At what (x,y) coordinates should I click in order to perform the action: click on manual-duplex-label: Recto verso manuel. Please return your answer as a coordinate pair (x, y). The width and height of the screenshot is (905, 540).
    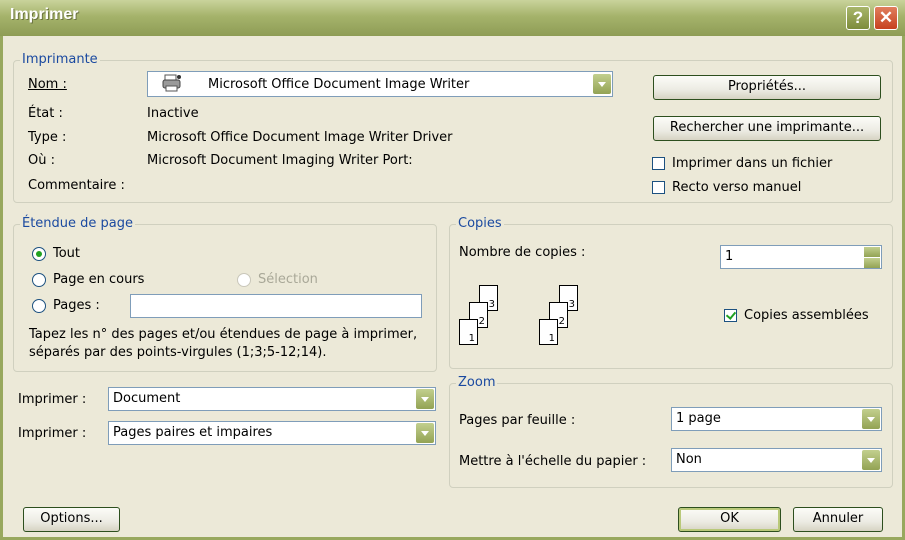
    Looking at the image, I should click on (736, 187).